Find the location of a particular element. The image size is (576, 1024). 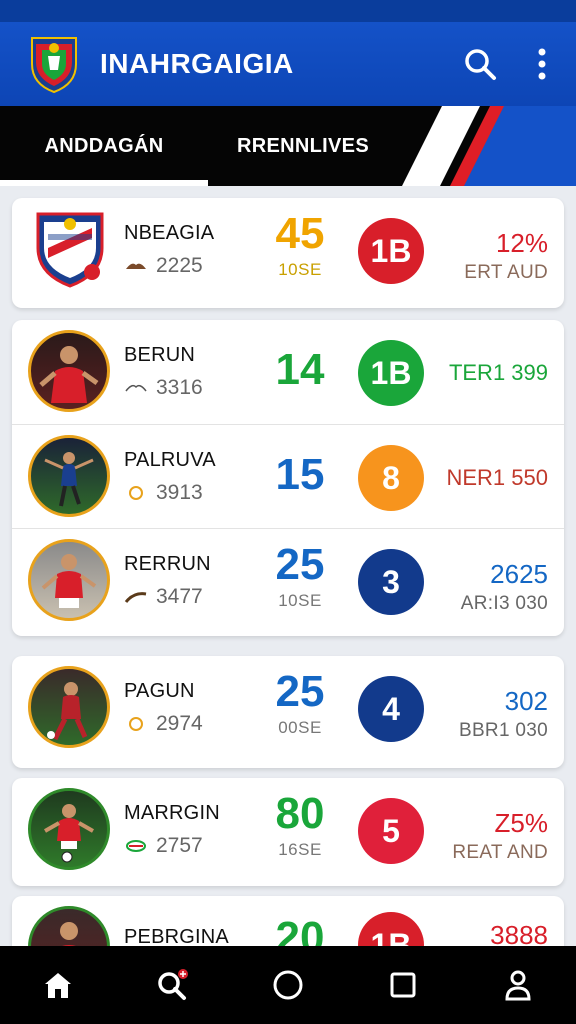

player-name: PALRUVA is located at coordinates (170, 460).